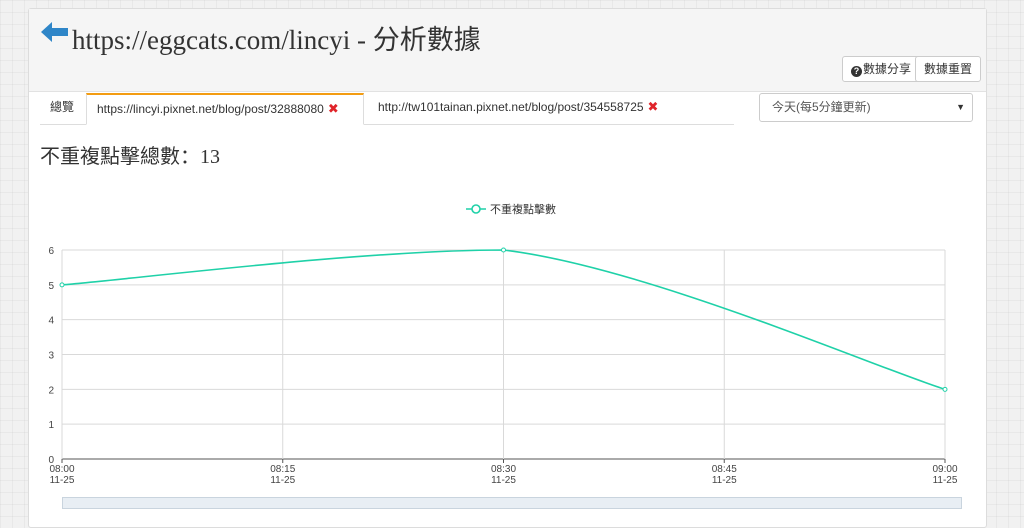  Describe the element at coordinates (51, 356) in the screenshot. I see `y-tick-label: 3` at that location.